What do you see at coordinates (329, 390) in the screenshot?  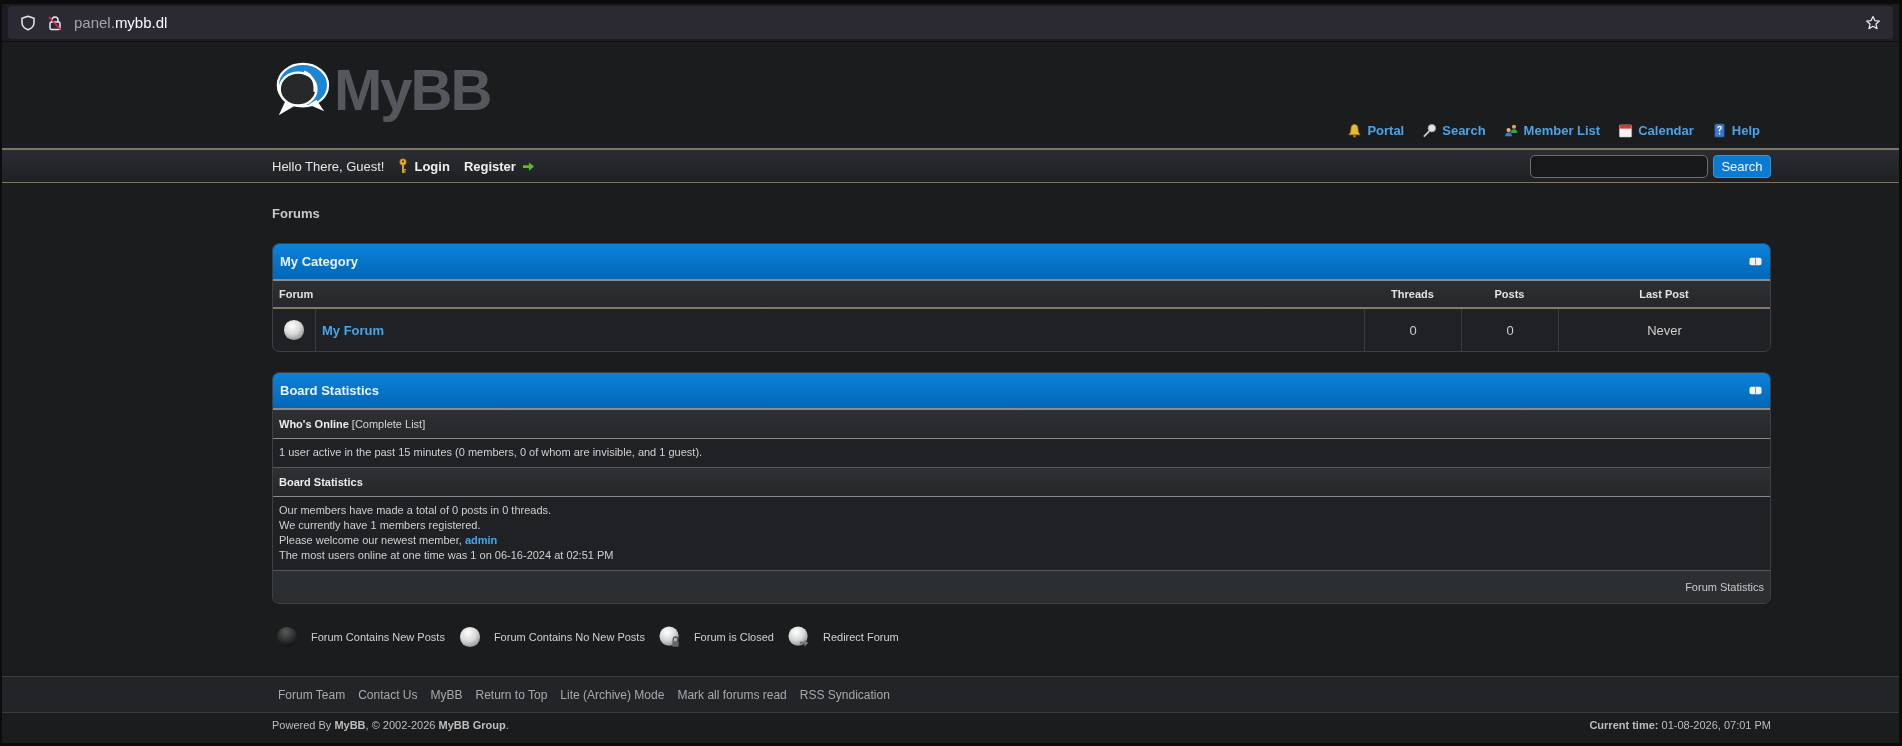 I see `statistics-title: Board Statistics` at bounding box center [329, 390].